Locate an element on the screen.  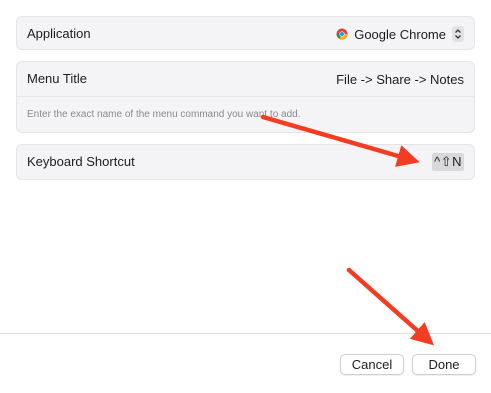
menu-title-label: Menu Title is located at coordinates (57, 78).